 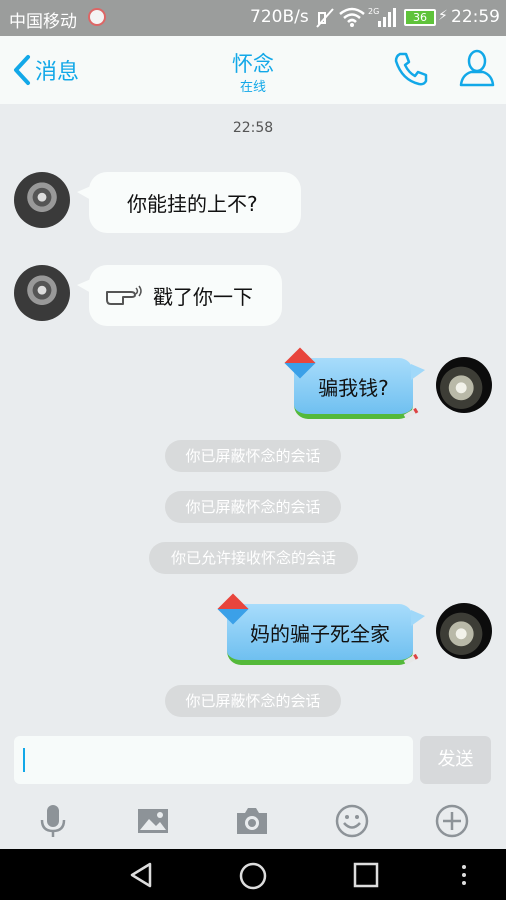 I want to click on message-text: 戳了你一下, so click(x=203, y=297).